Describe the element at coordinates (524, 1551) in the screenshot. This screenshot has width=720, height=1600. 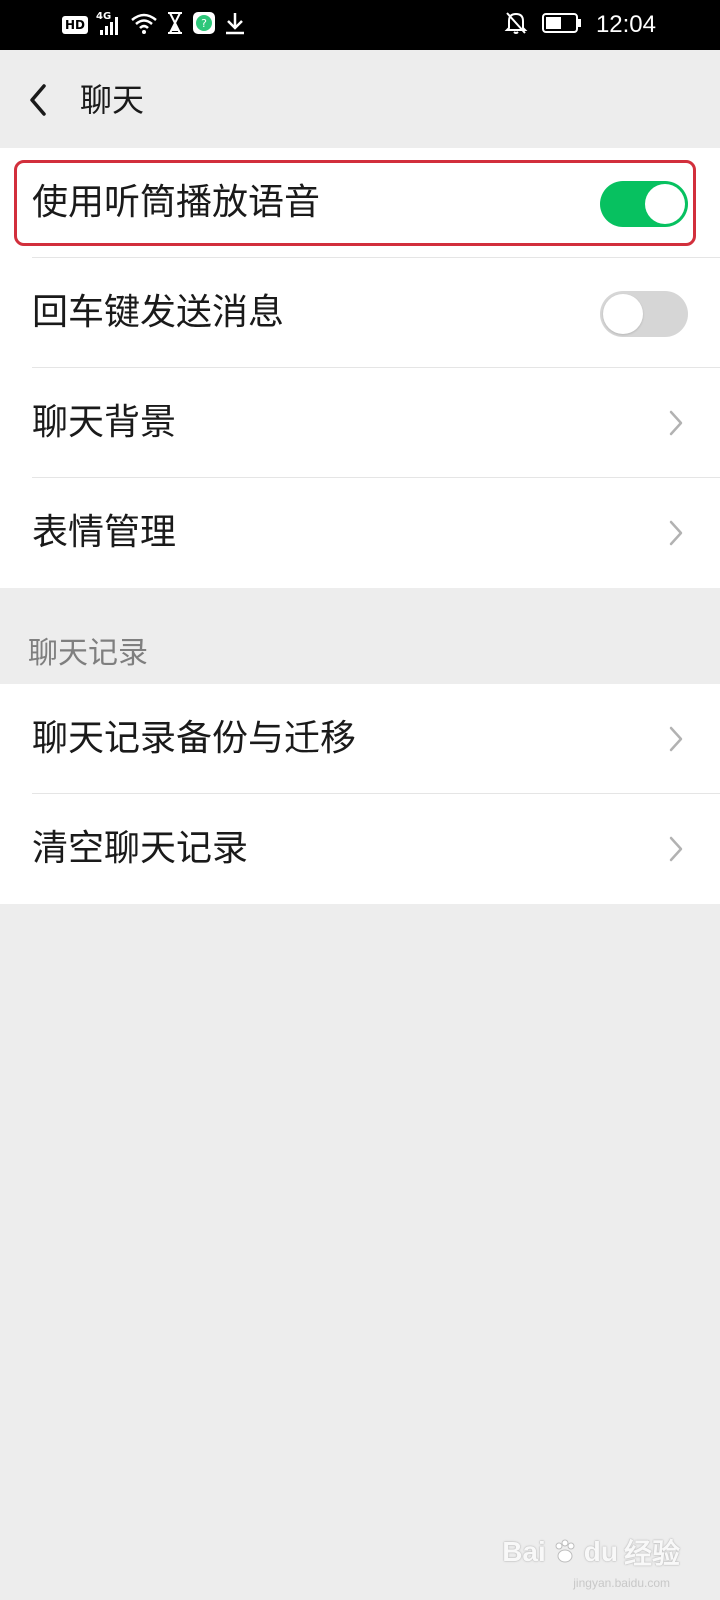
I see `watermark-text-bai: Bai` at that location.